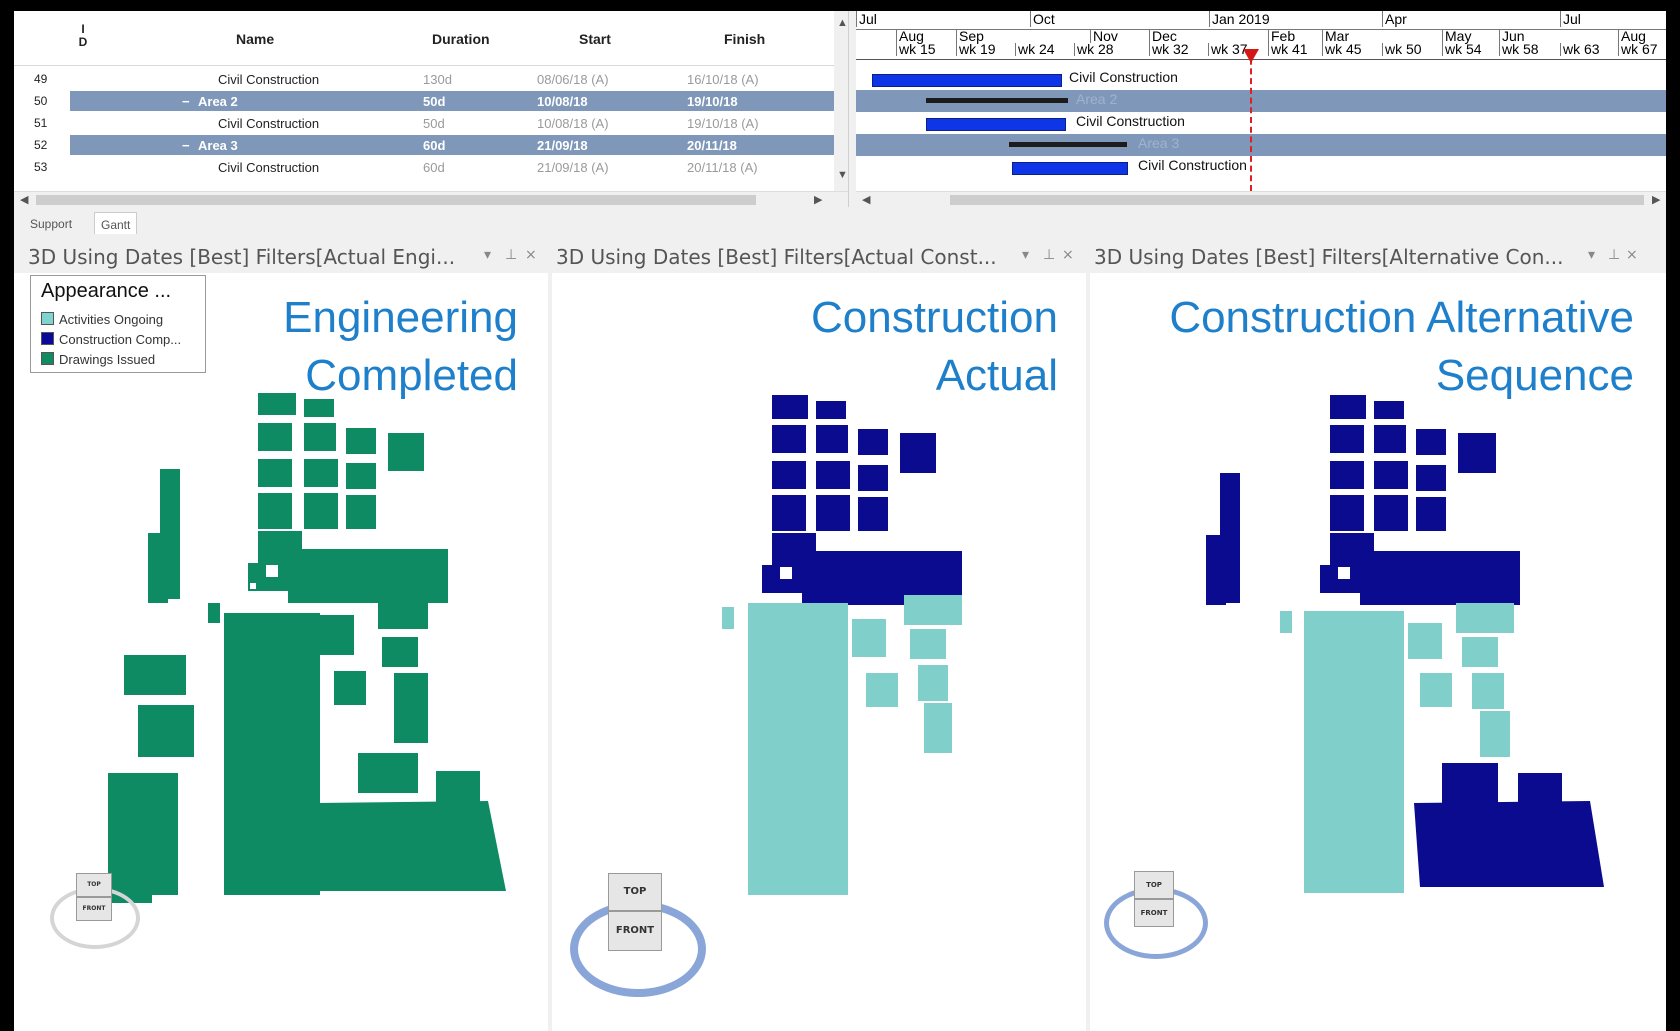 The width and height of the screenshot is (1680, 1031). What do you see at coordinates (562, 145) in the screenshot?
I see `row-start: 21/09/18` at bounding box center [562, 145].